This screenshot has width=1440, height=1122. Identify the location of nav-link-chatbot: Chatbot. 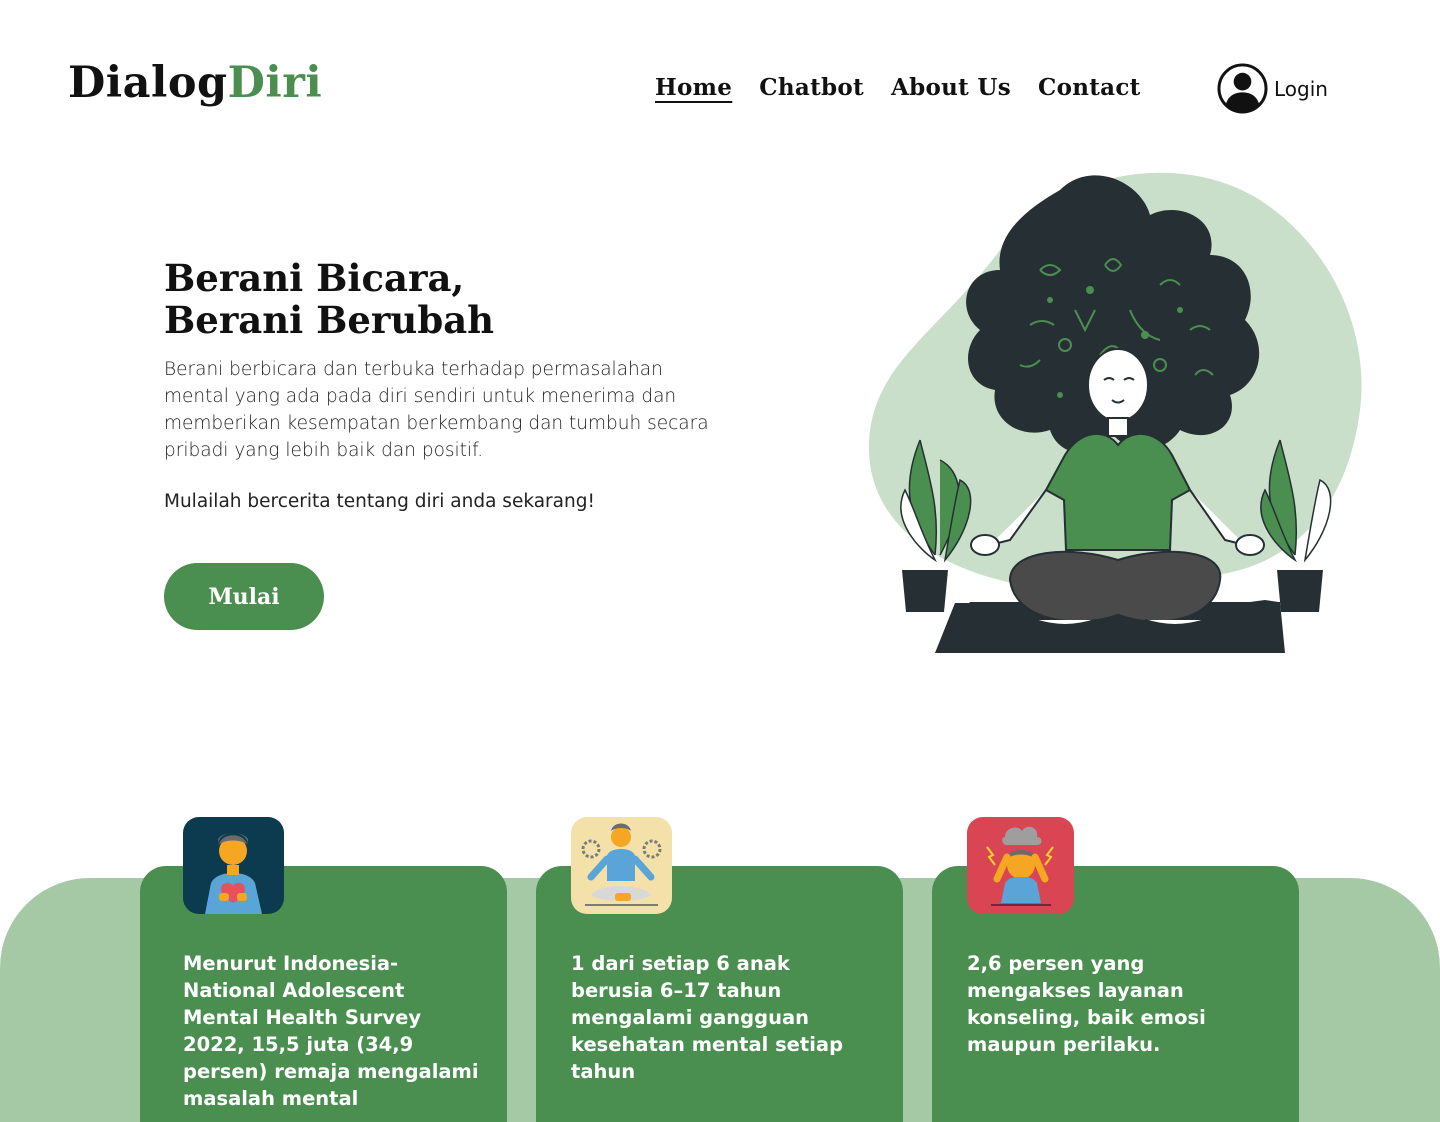
(811, 87).